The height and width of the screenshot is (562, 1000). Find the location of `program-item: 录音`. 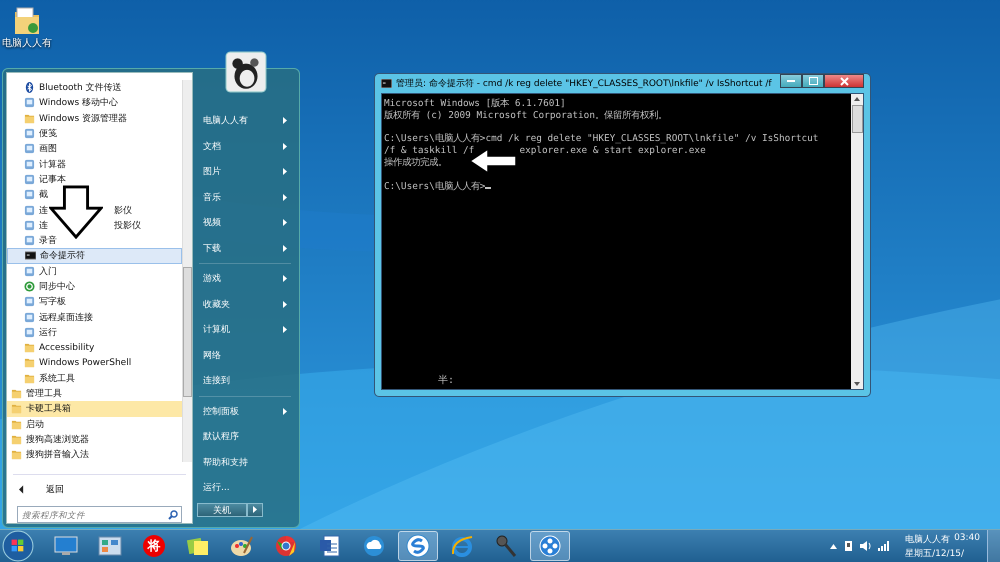

program-item: 录音 is located at coordinates (94, 240).